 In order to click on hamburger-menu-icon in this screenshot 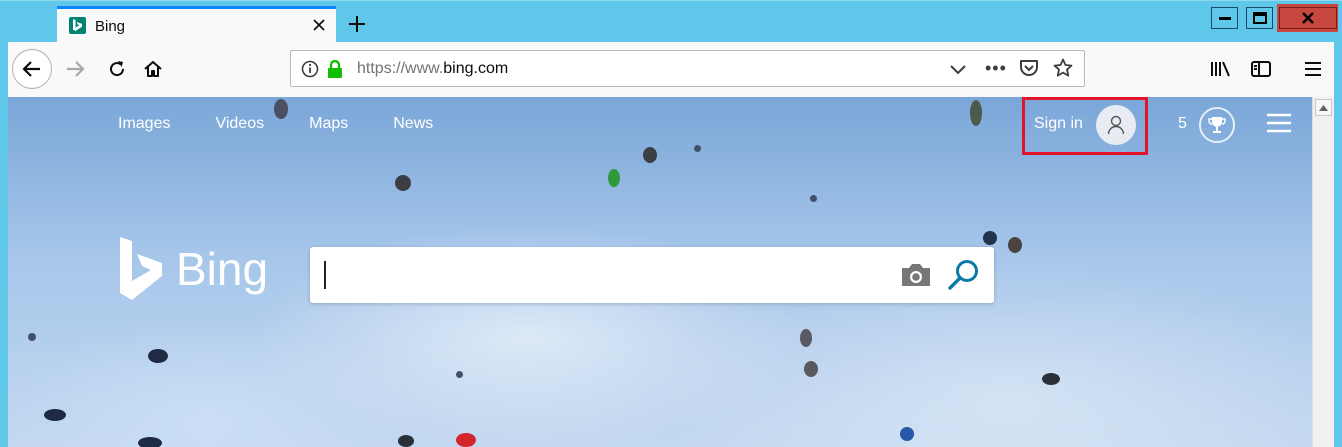, I will do `click(1313, 69)`.